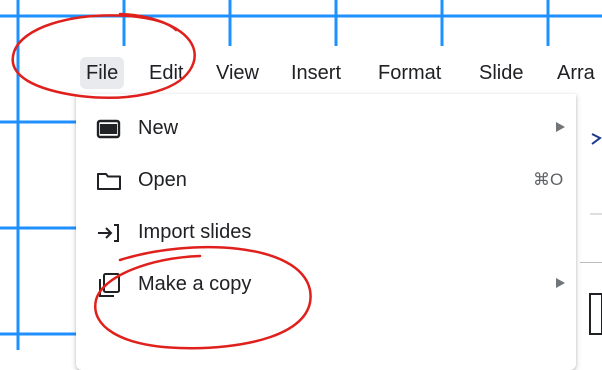 This screenshot has width=602, height=370. Describe the element at coordinates (109, 129) in the screenshot. I see `slides-new-icon` at that location.